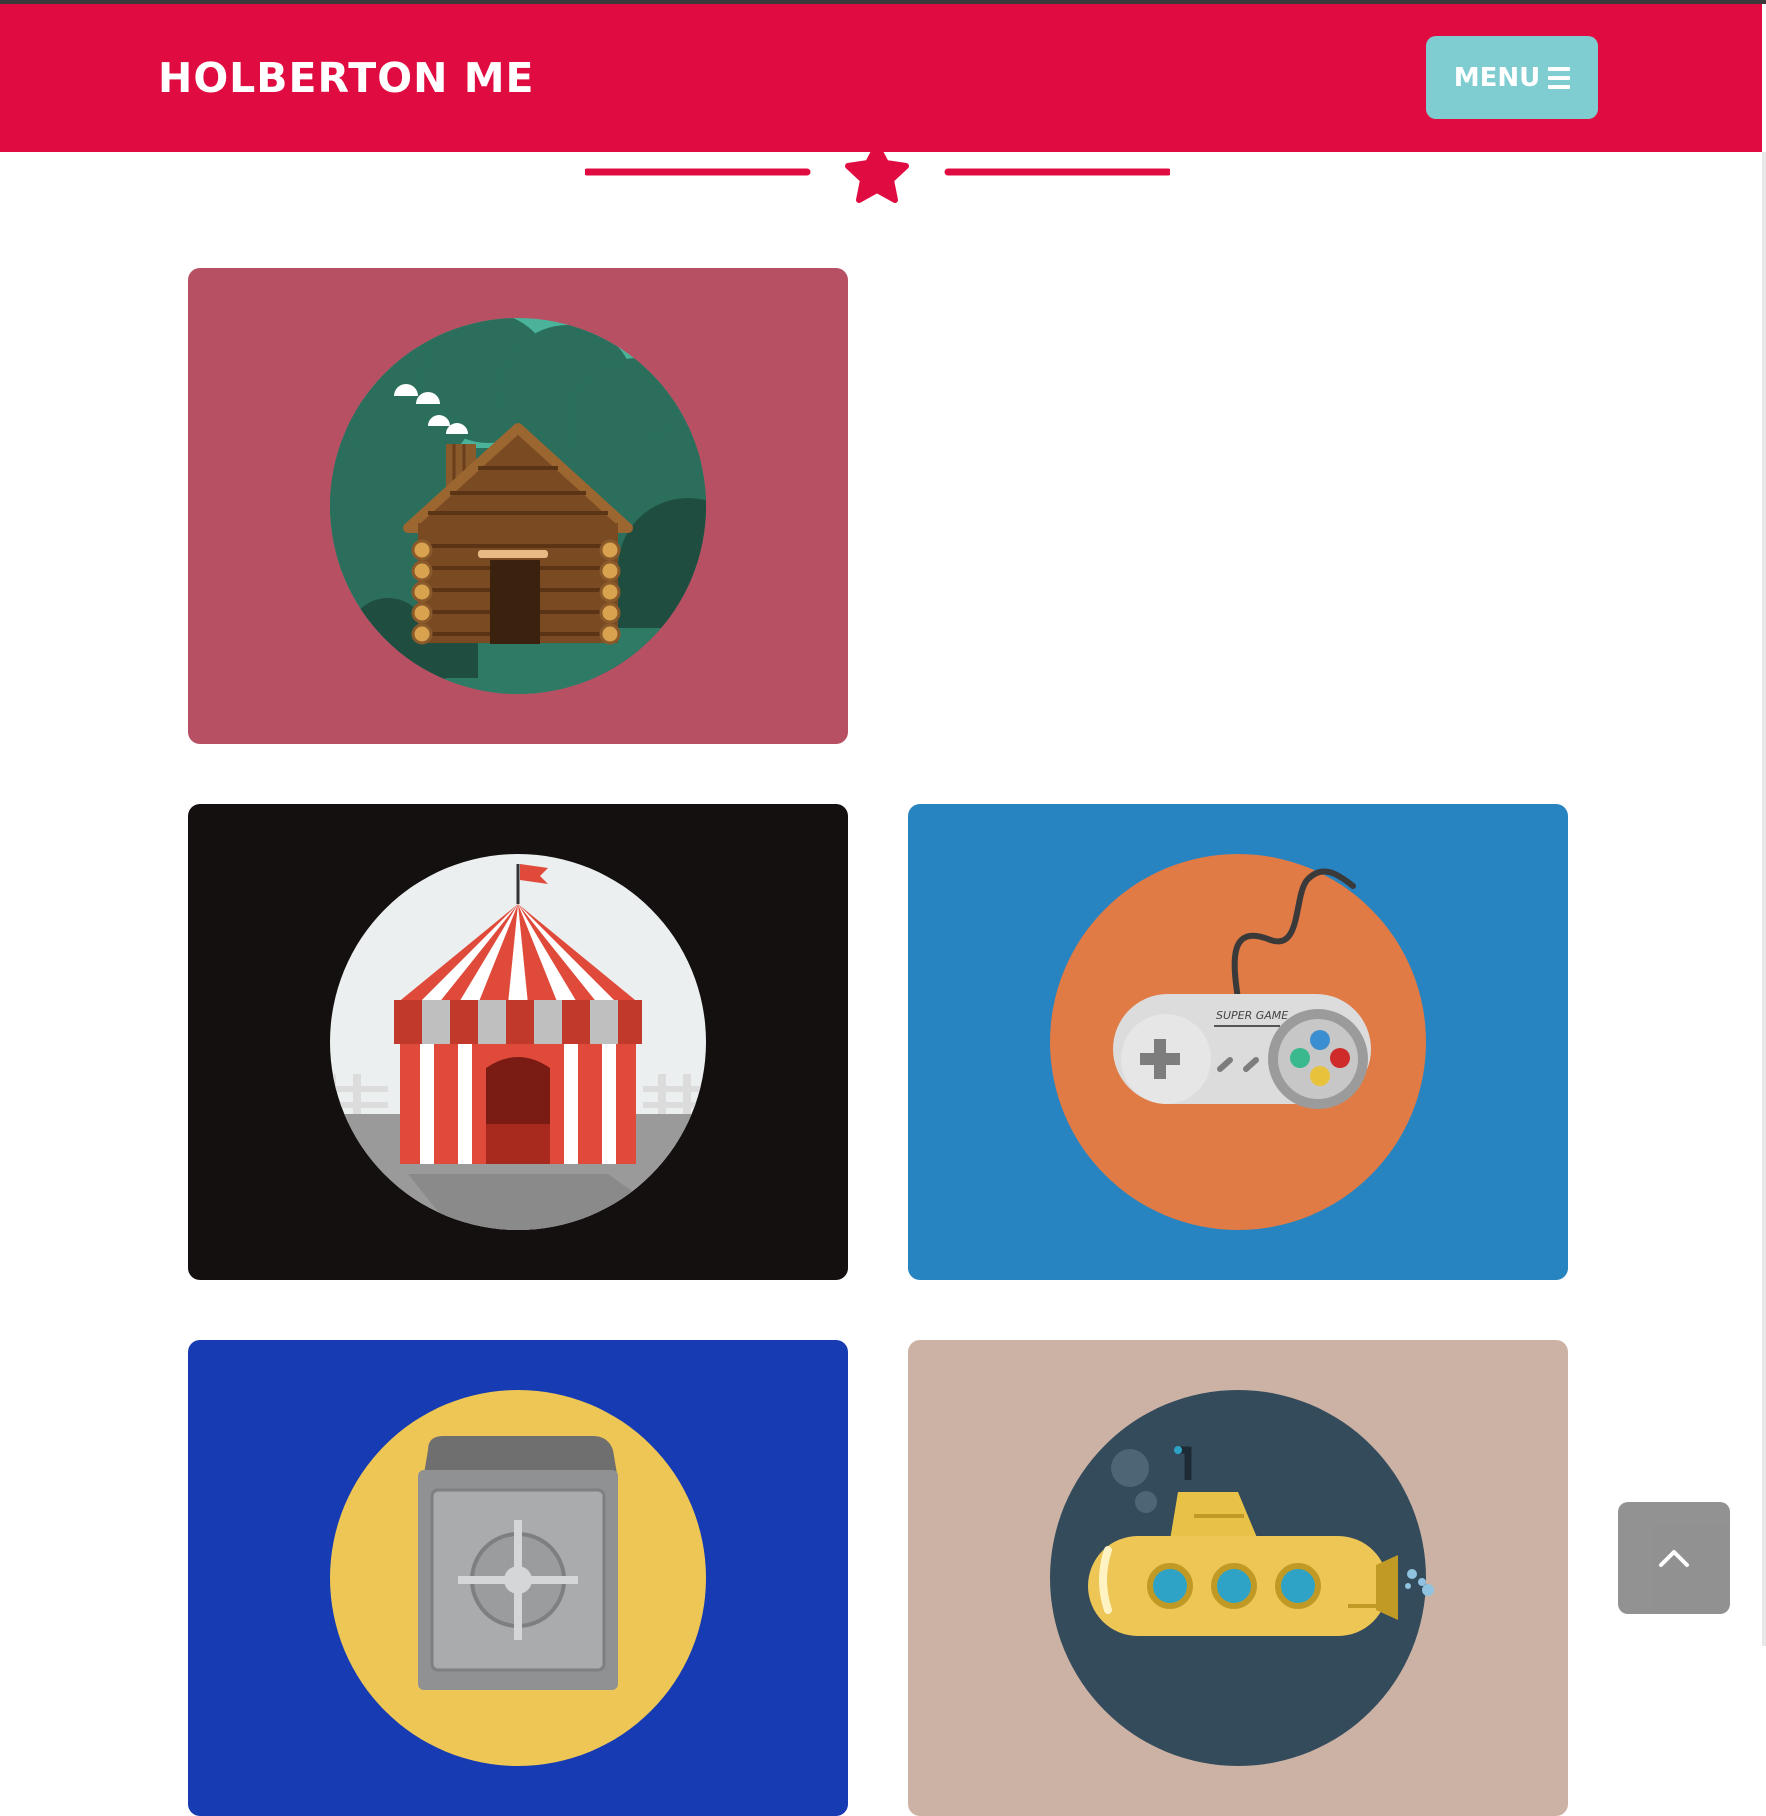 The width and height of the screenshot is (1766, 1816). I want to click on brand-title: HOLBERTON ME, so click(346, 78).